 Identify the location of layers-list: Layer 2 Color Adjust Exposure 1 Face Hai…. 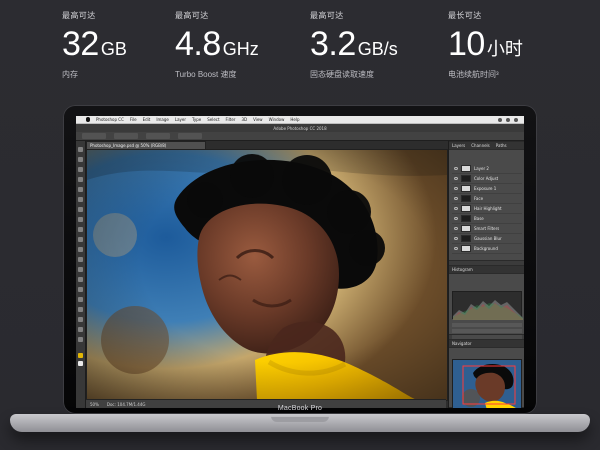
(487, 209).